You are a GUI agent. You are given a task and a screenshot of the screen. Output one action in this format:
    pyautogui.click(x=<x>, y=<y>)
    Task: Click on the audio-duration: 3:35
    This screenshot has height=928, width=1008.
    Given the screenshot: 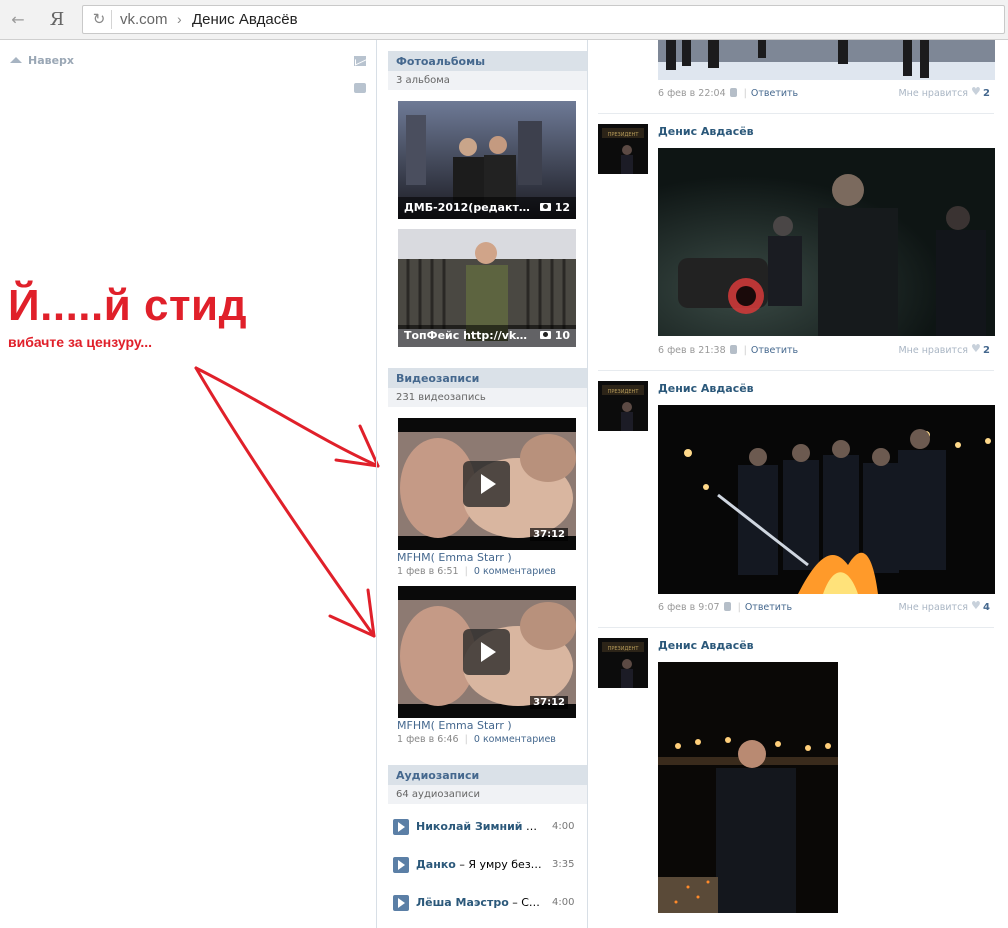 What is the action you would take?
    pyautogui.click(x=563, y=864)
    